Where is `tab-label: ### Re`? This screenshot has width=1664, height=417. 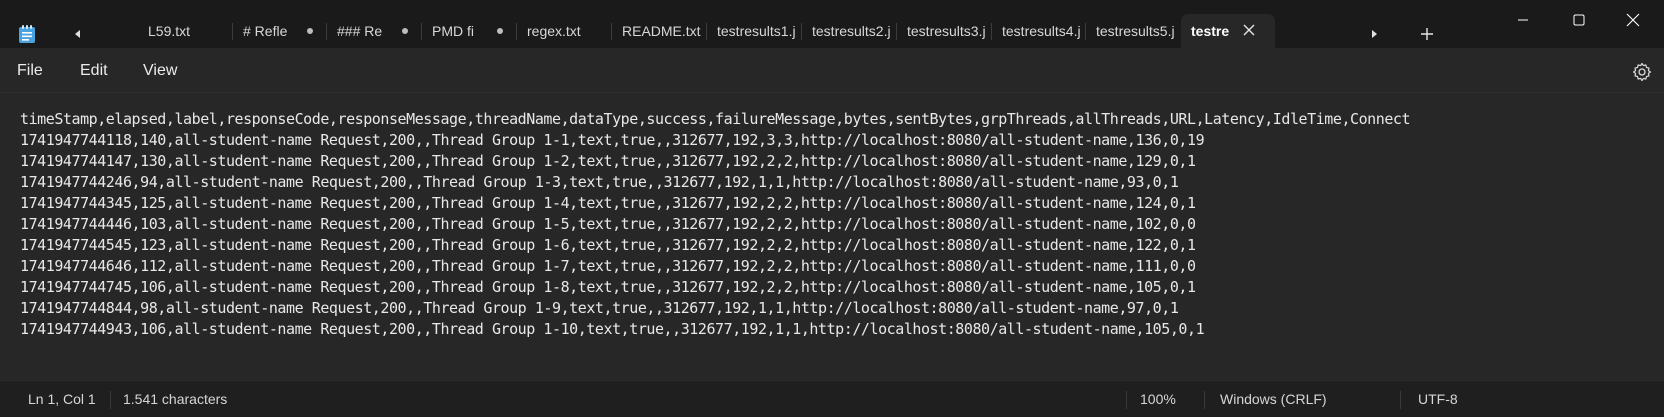
tab-label: ### Re is located at coordinates (360, 31).